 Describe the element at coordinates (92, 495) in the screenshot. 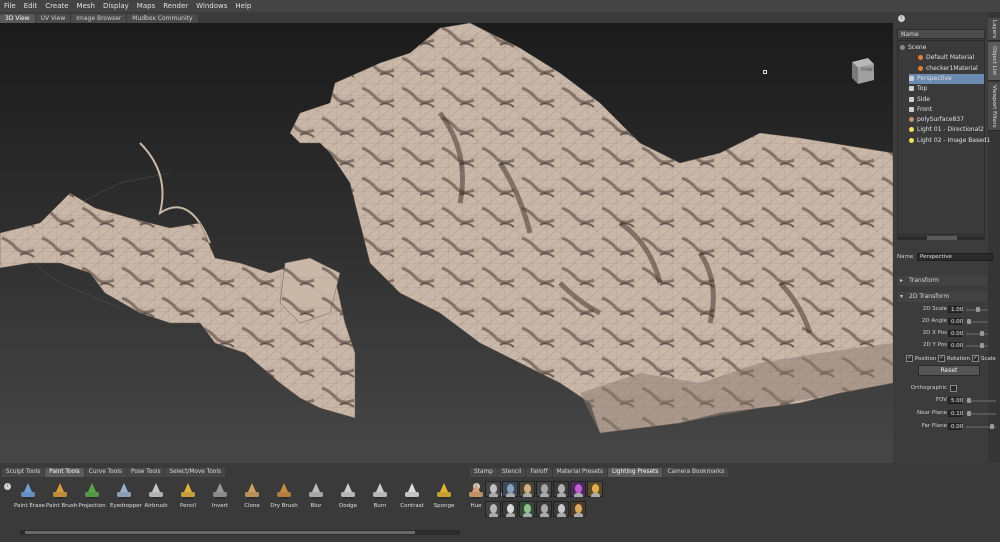

I see `tool-projection: Projection` at that location.